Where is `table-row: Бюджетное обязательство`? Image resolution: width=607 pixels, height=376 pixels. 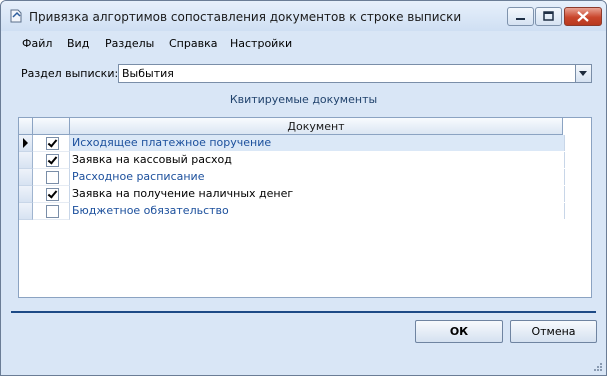
table-row: Бюджетное обязательство is located at coordinates (305, 211).